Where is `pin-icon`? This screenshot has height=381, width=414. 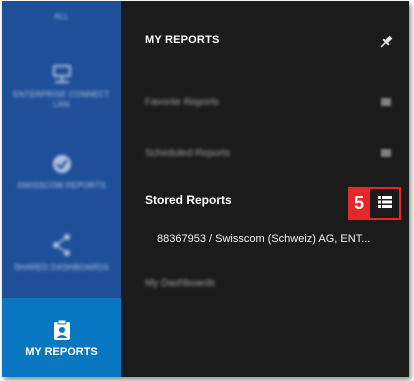
pin-icon is located at coordinates (386, 42).